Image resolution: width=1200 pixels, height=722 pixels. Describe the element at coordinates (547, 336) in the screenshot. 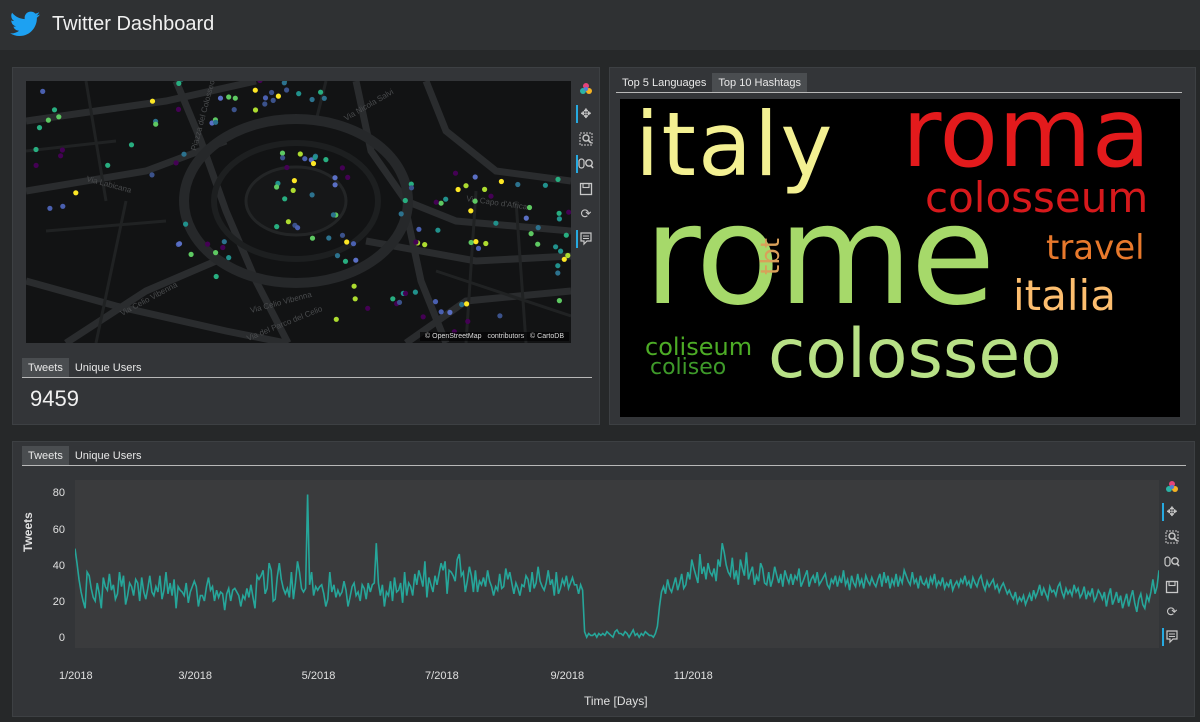

I see `carto-link: © CartoDB` at that location.